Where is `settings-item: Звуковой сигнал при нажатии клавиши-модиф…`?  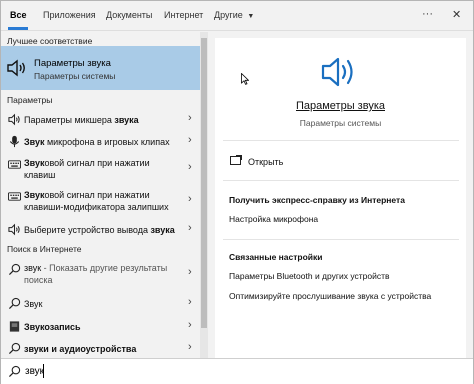 settings-item: Звуковой сигнал при нажатии клавиши-модиф… is located at coordinates (100, 201).